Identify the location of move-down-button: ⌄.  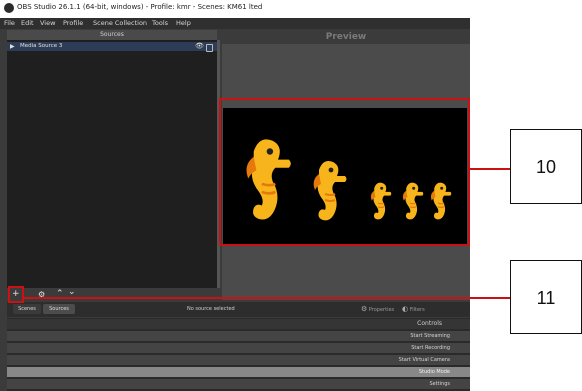
(72, 292).